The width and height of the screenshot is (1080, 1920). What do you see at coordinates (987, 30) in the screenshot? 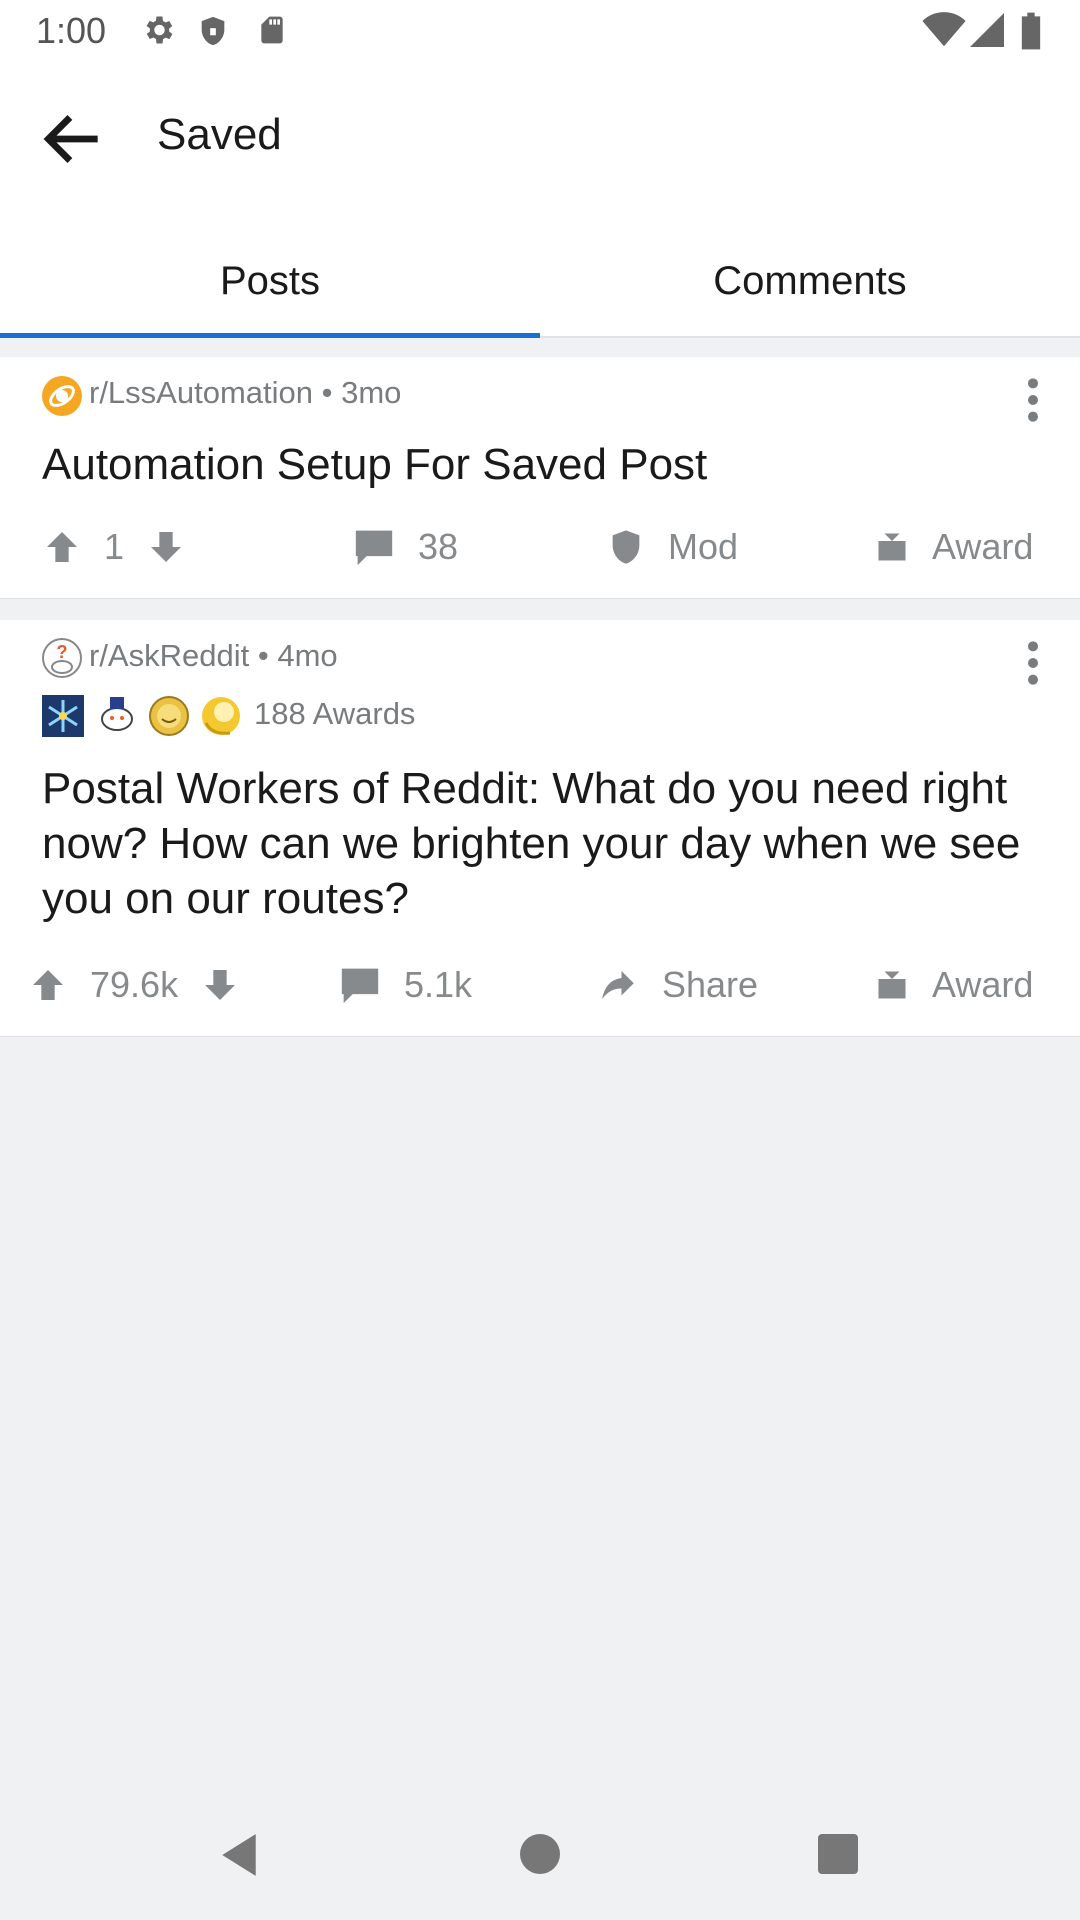
I see `signal-icon` at bounding box center [987, 30].